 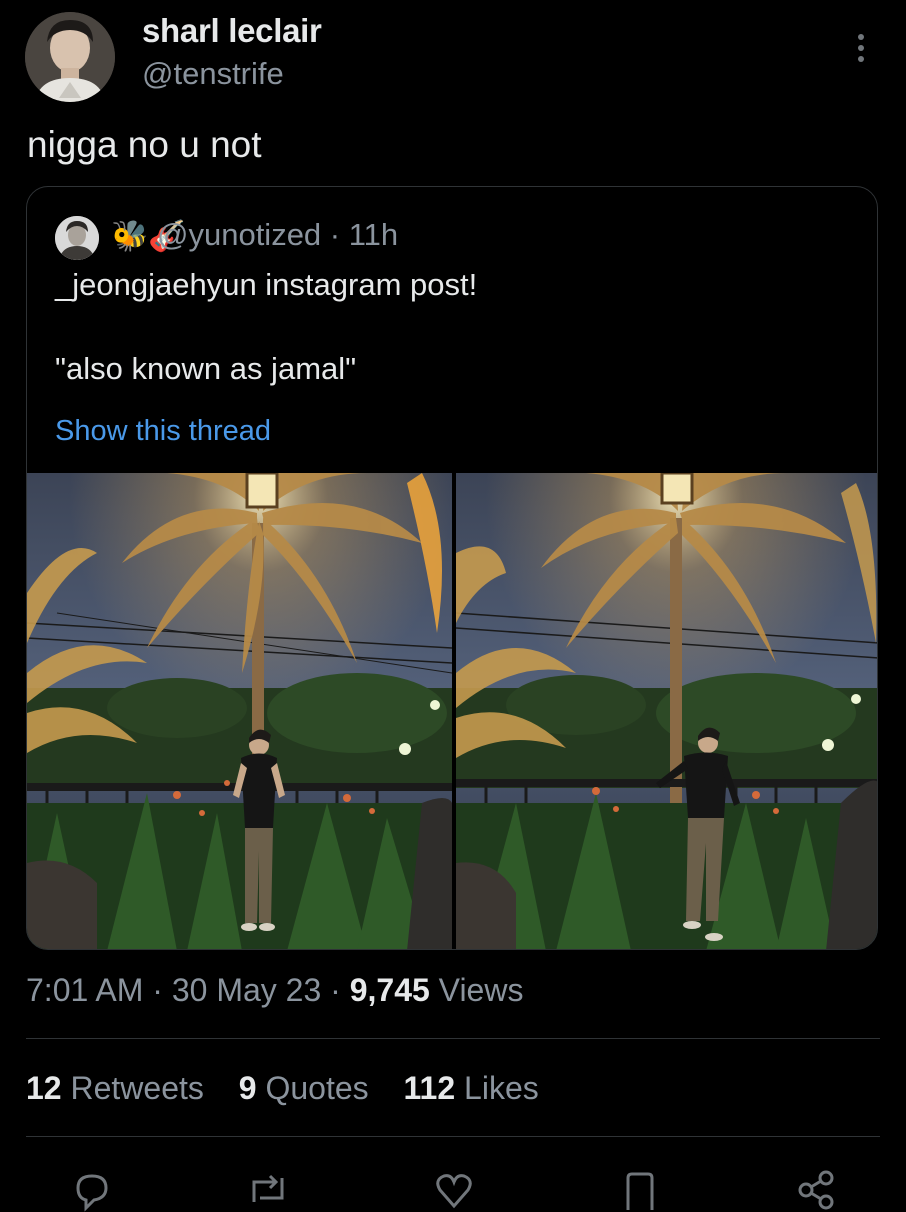 I want to click on quotes-count: 9, so click(x=247, y=1088).